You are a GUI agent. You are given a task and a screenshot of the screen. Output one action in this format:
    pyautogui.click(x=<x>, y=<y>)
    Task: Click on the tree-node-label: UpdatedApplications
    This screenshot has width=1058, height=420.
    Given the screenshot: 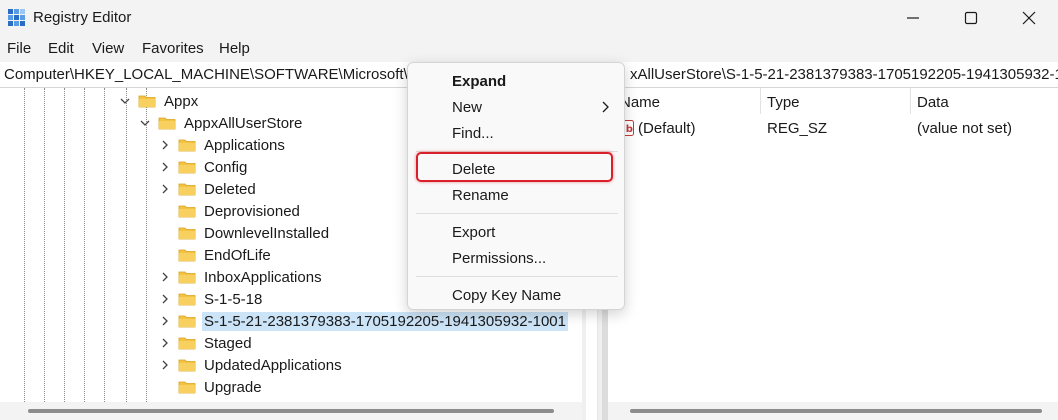 What is the action you would take?
    pyautogui.click(x=273, y=365)
    